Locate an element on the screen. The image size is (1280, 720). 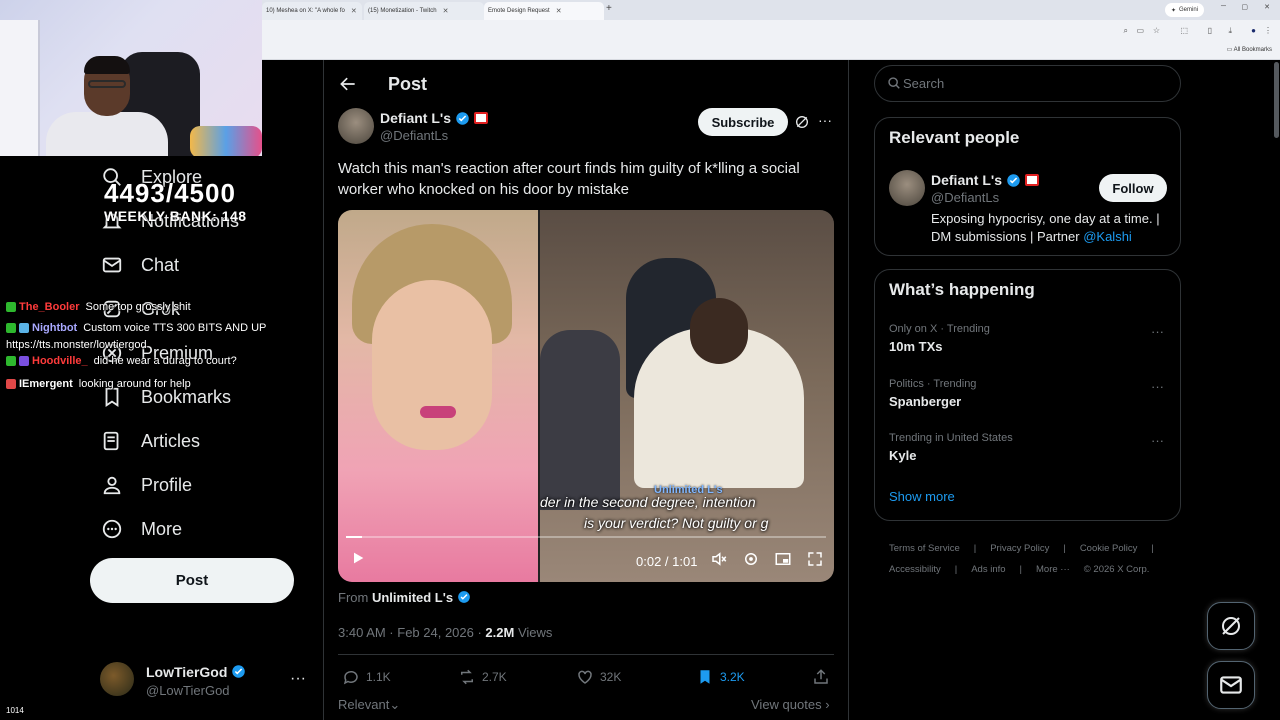
chat-message: https://tts.monster/lowtiergod is located at coordinates (76, 345).